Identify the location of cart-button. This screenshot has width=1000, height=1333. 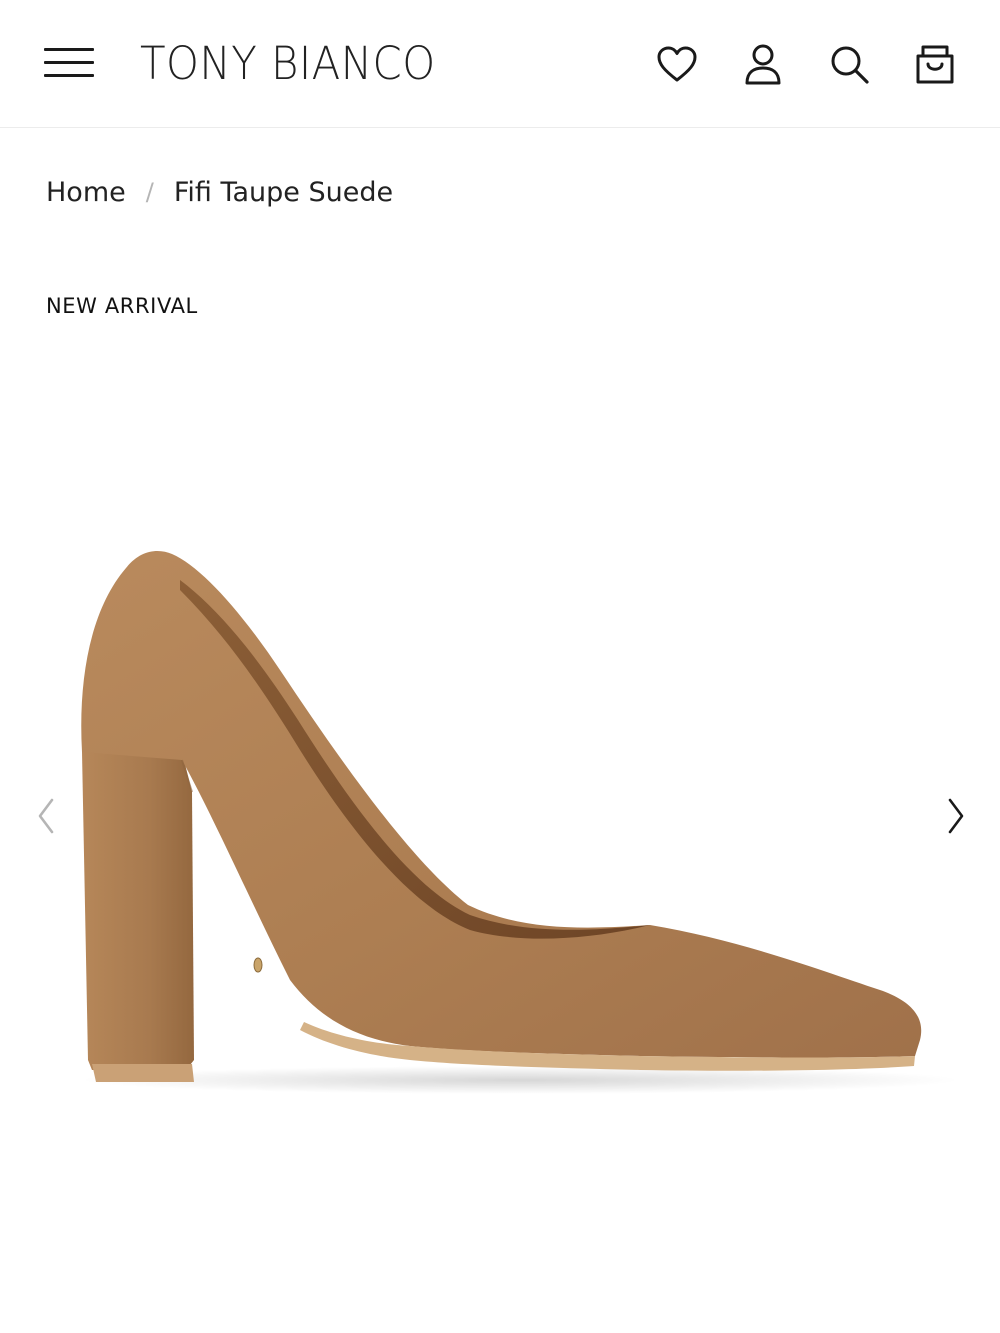
(935, 64).